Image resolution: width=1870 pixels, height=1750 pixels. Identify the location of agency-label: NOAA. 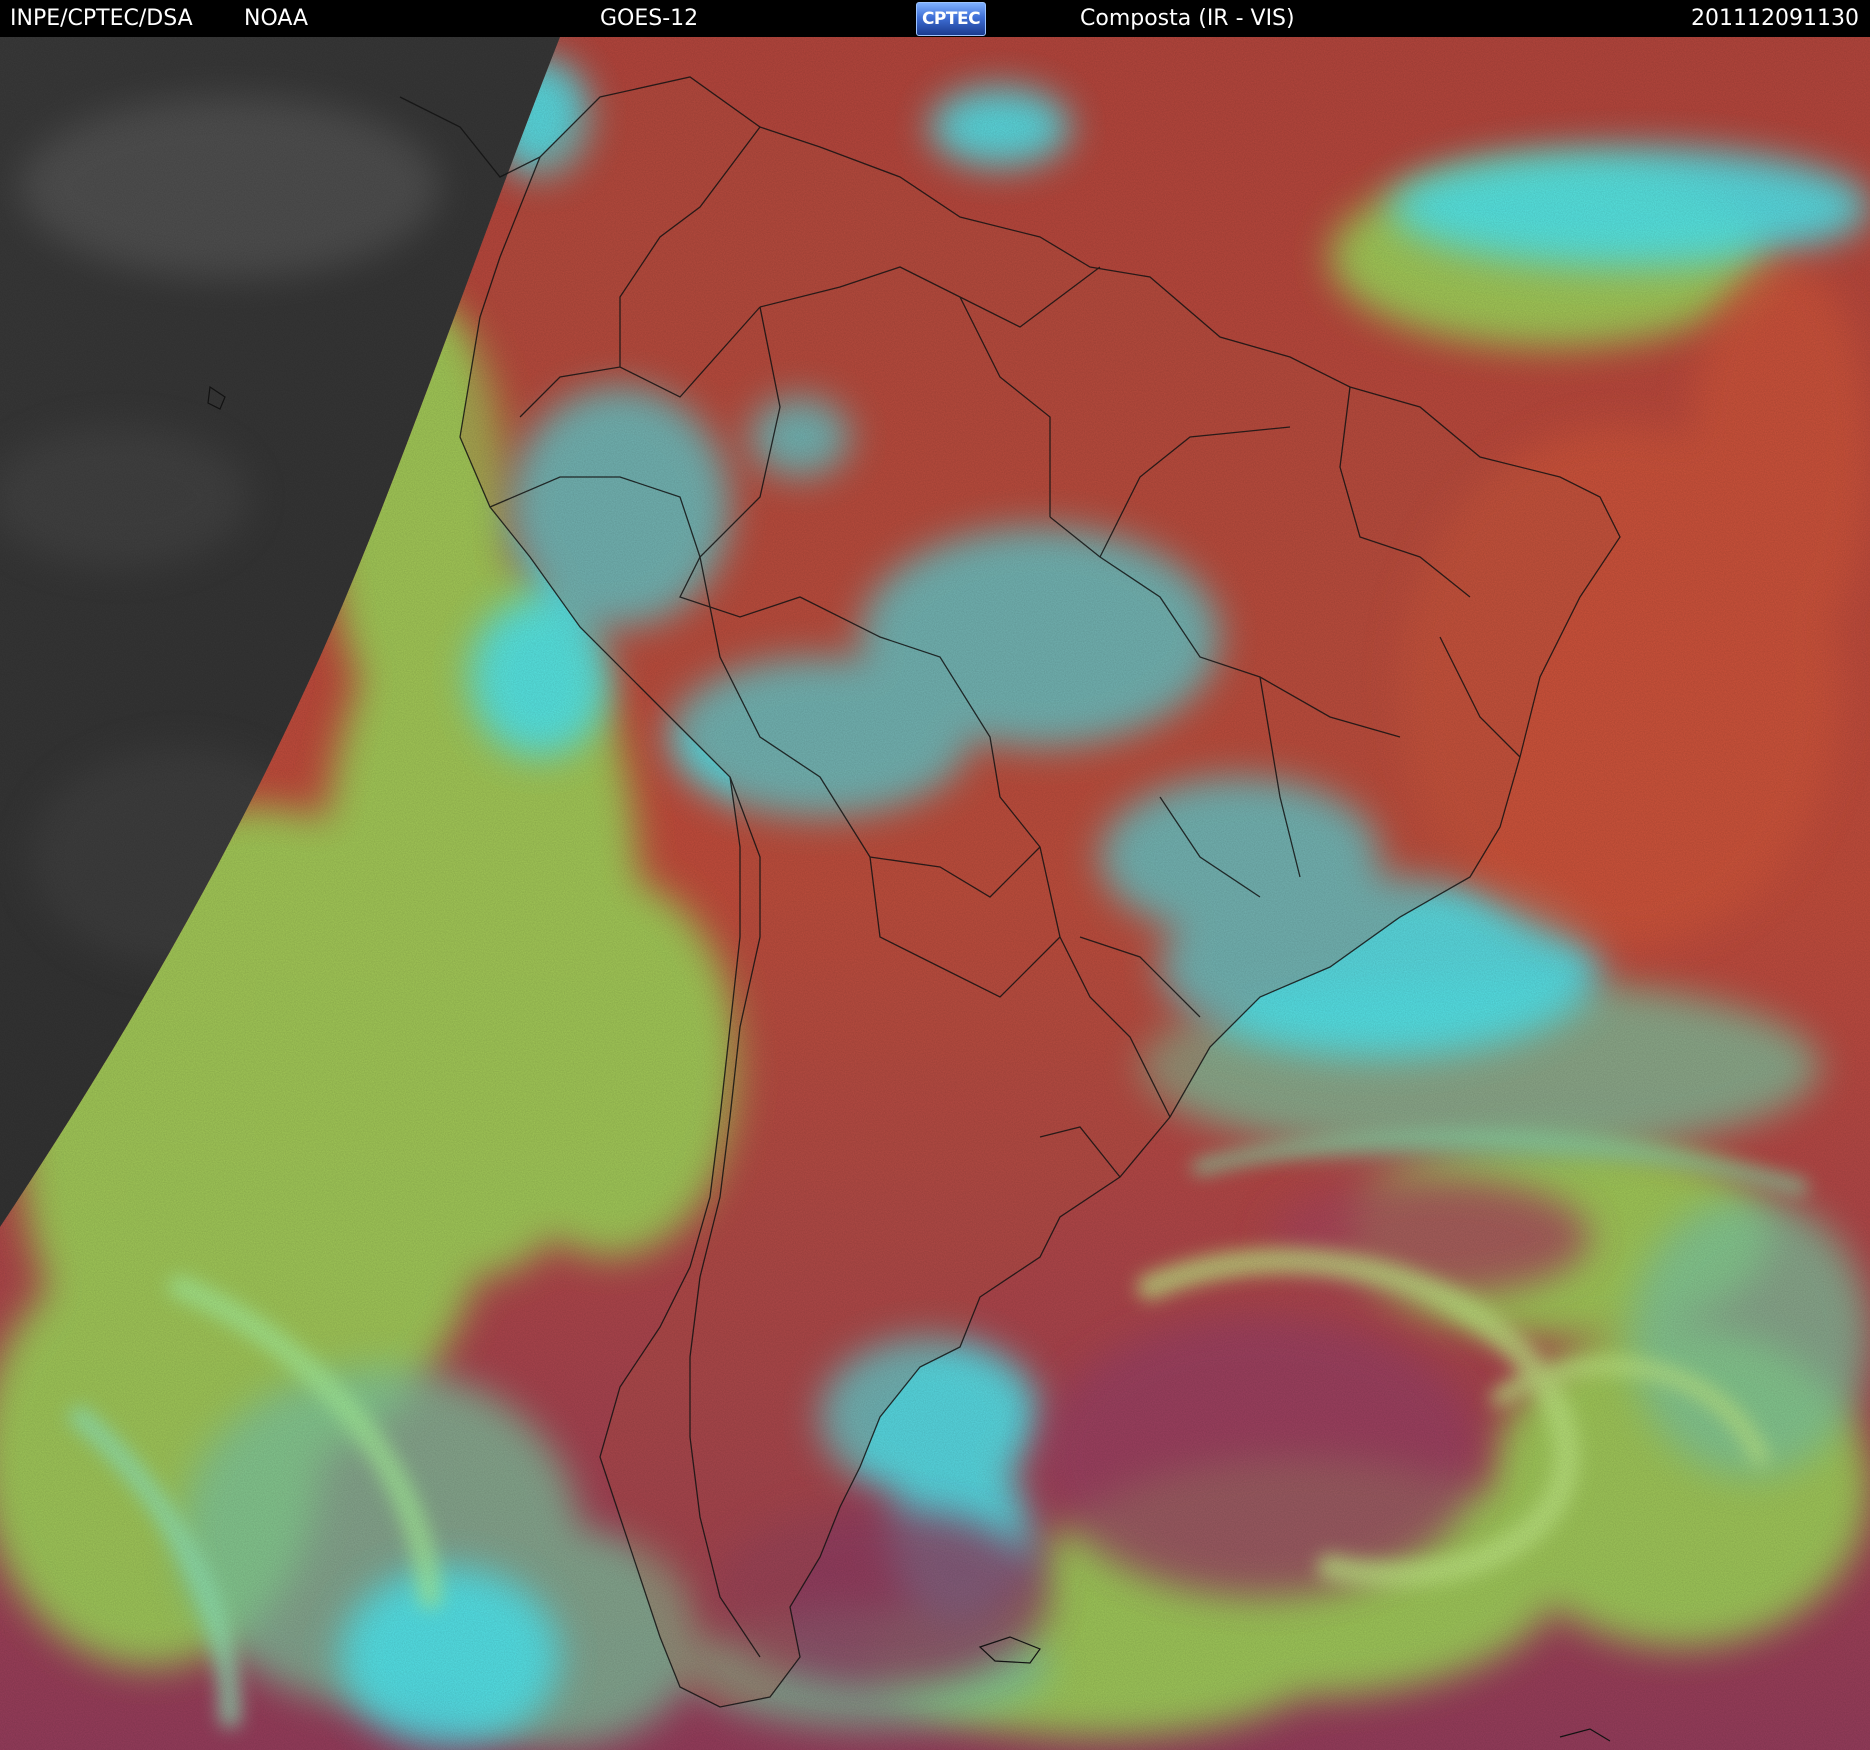
(276, 18).